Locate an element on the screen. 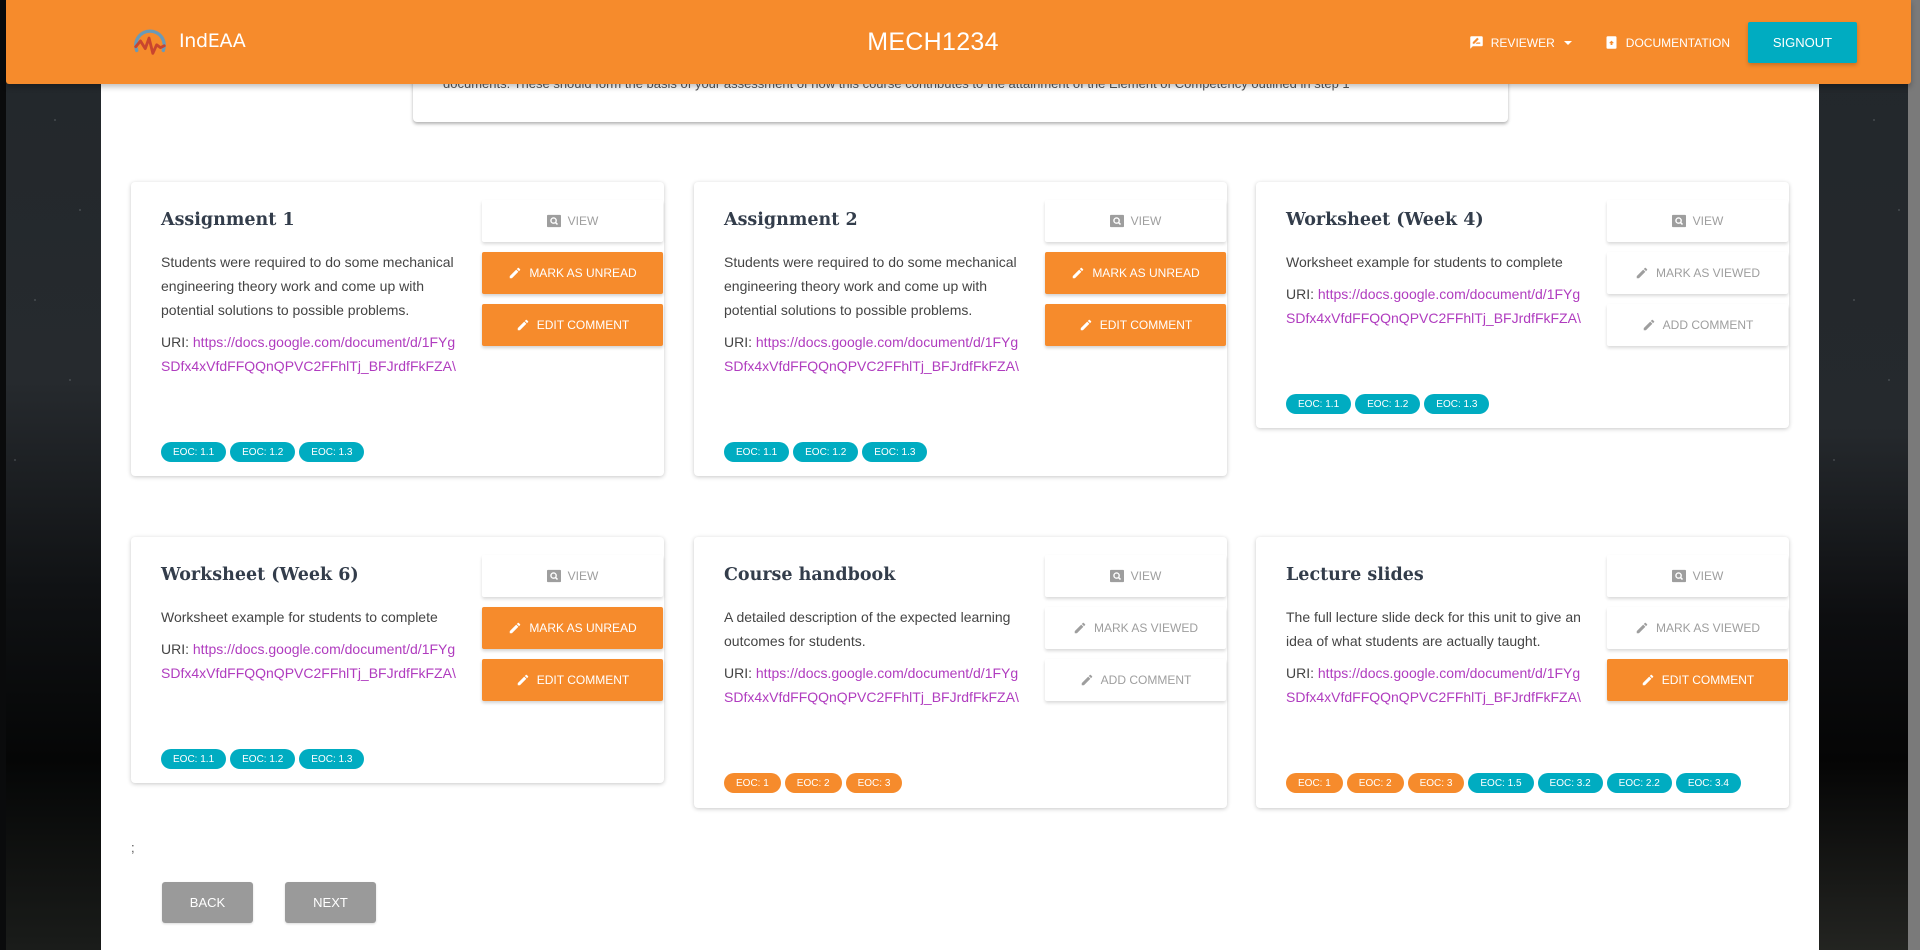 The width and height of the screenshot is (1920, 950). brand-name: IndEAA is located at coordinates (212, 41).